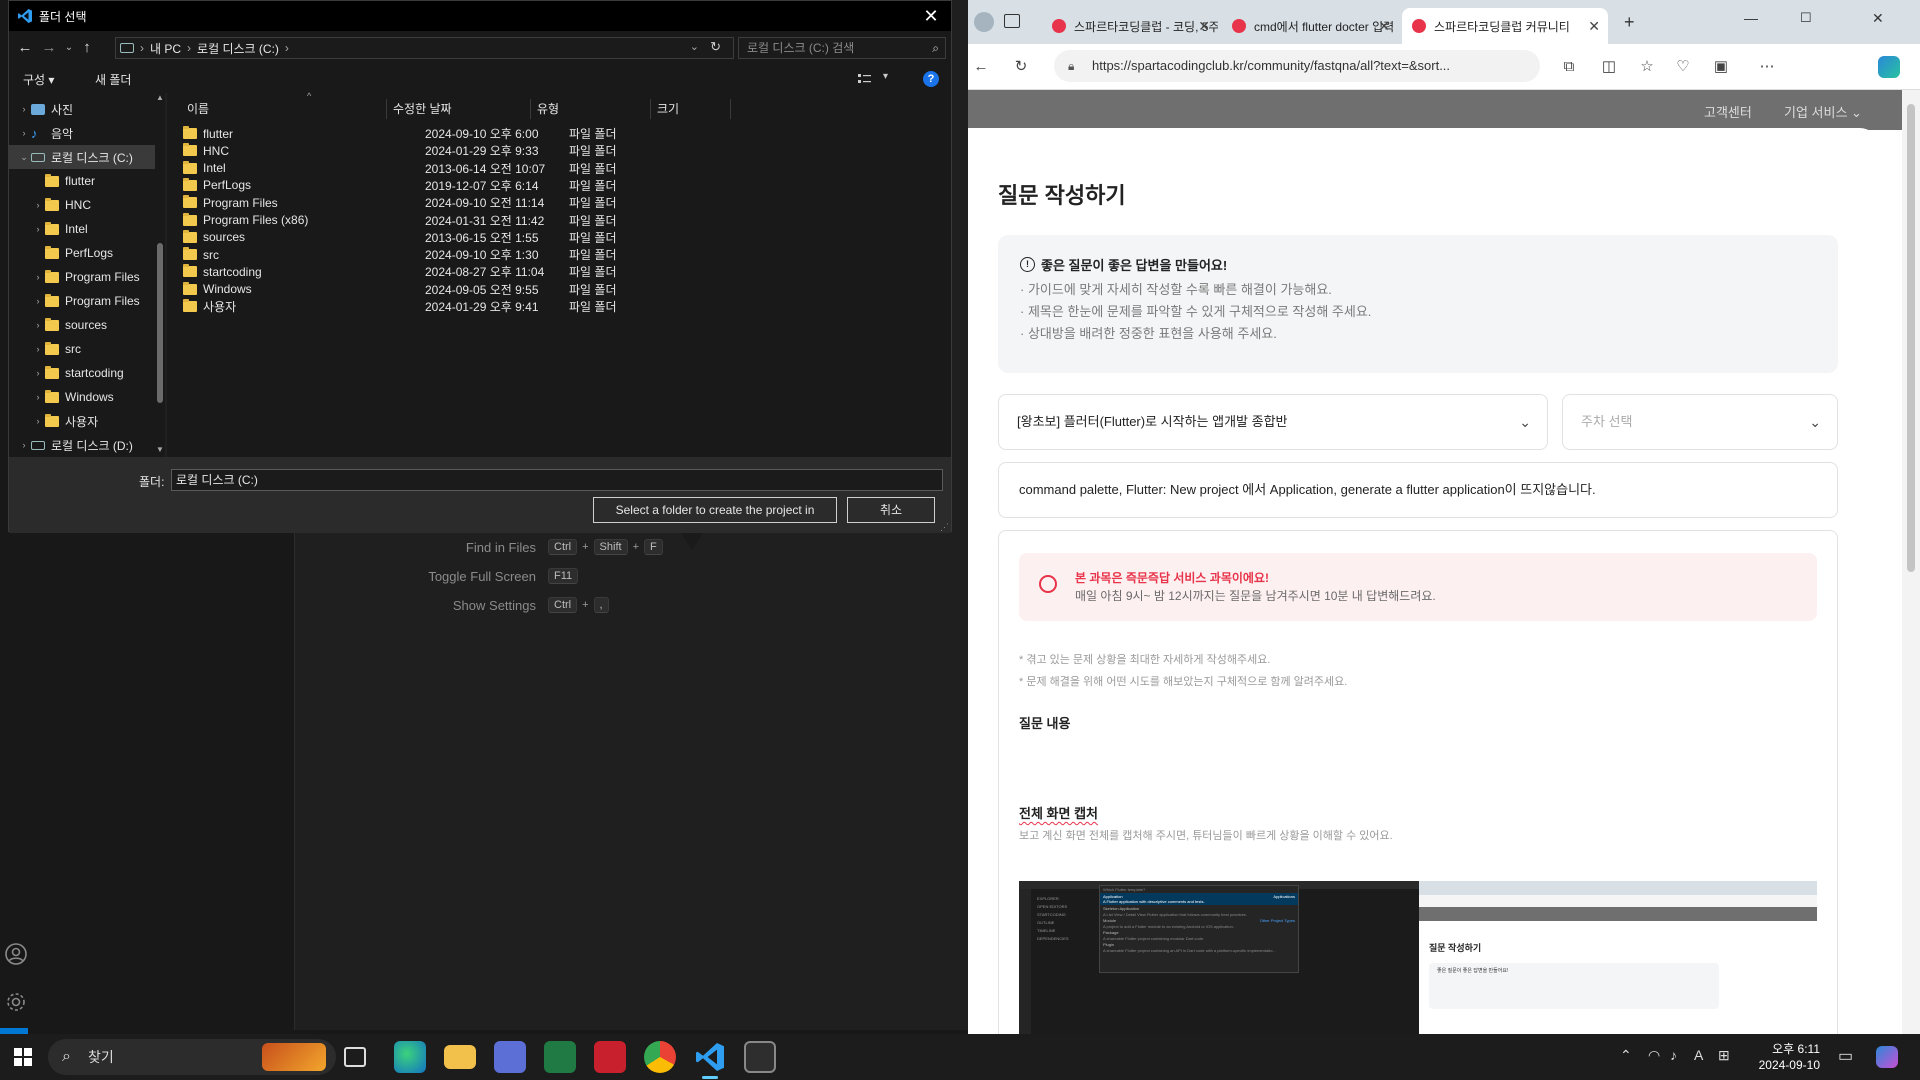  What do you see at coordinates (1911, 338) in the screenshot?
I see `page-scrollbar-thumb` at bounding box center [1911, 338].